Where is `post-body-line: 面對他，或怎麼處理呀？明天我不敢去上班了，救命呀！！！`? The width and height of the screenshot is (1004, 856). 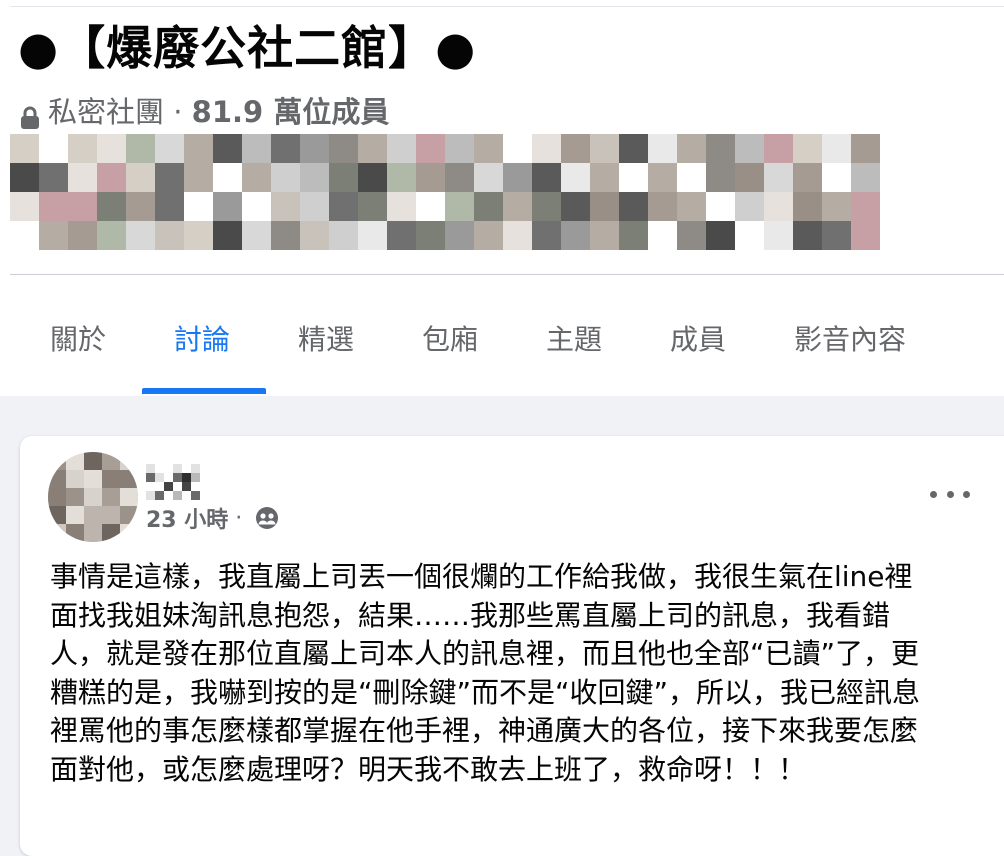 post-body-line: 面對他，或怎麼處理呀？明天我不敢去上班了，救命呀！！！ is located at coordinates (428, 769).